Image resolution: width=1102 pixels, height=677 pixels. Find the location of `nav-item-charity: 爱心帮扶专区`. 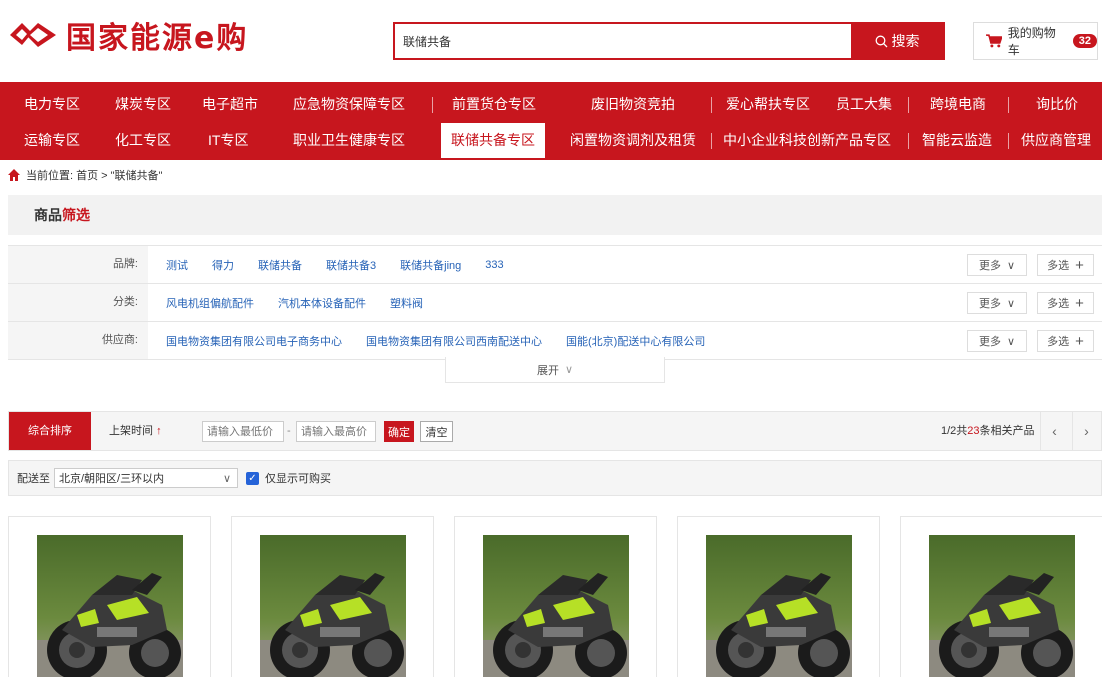

nav-item-charity: 爱心帮扶专区 is located at coordinates (768, 104).